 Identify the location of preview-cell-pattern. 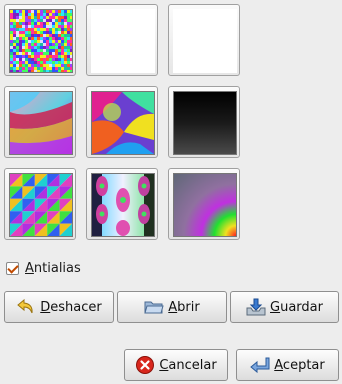
(122, 204).